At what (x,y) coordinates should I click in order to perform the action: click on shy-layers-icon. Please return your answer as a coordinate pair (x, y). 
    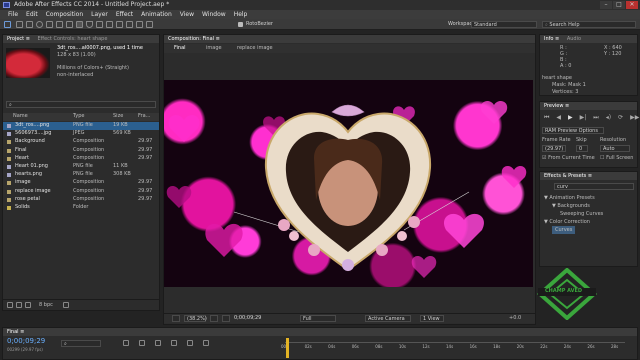
    Looking at the image, I should click on (158, 343).